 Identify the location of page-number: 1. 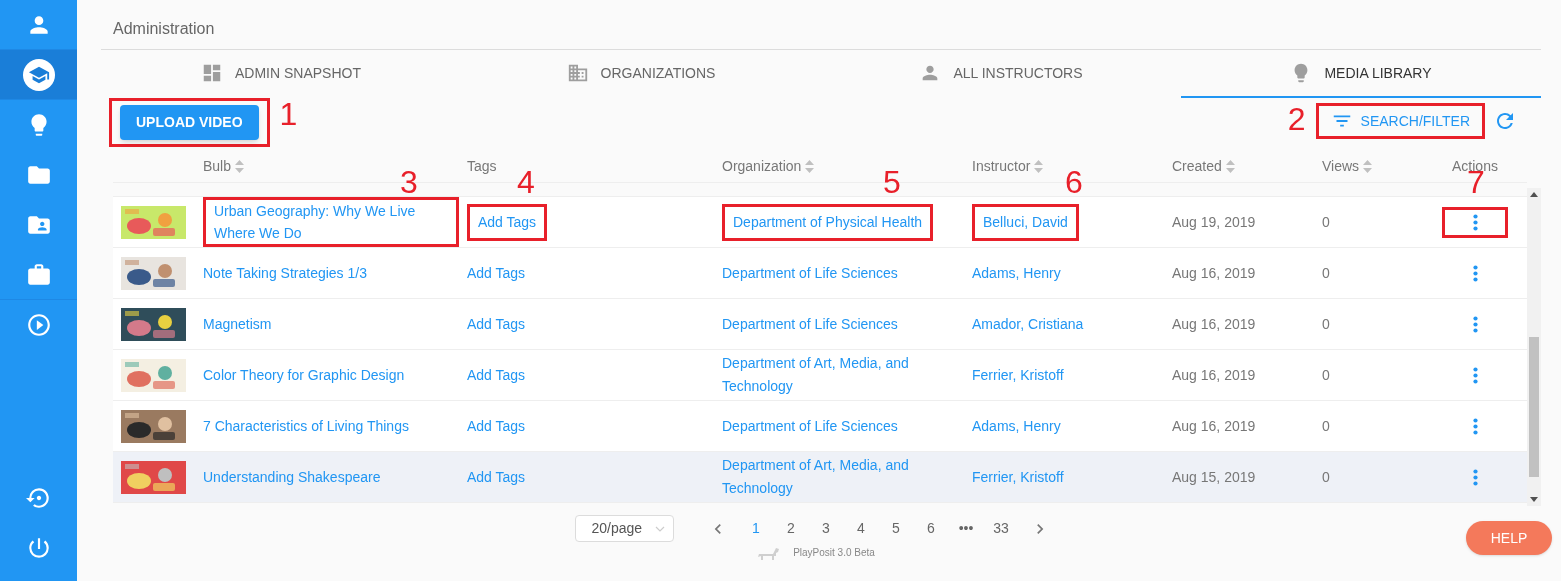
(756, 528).